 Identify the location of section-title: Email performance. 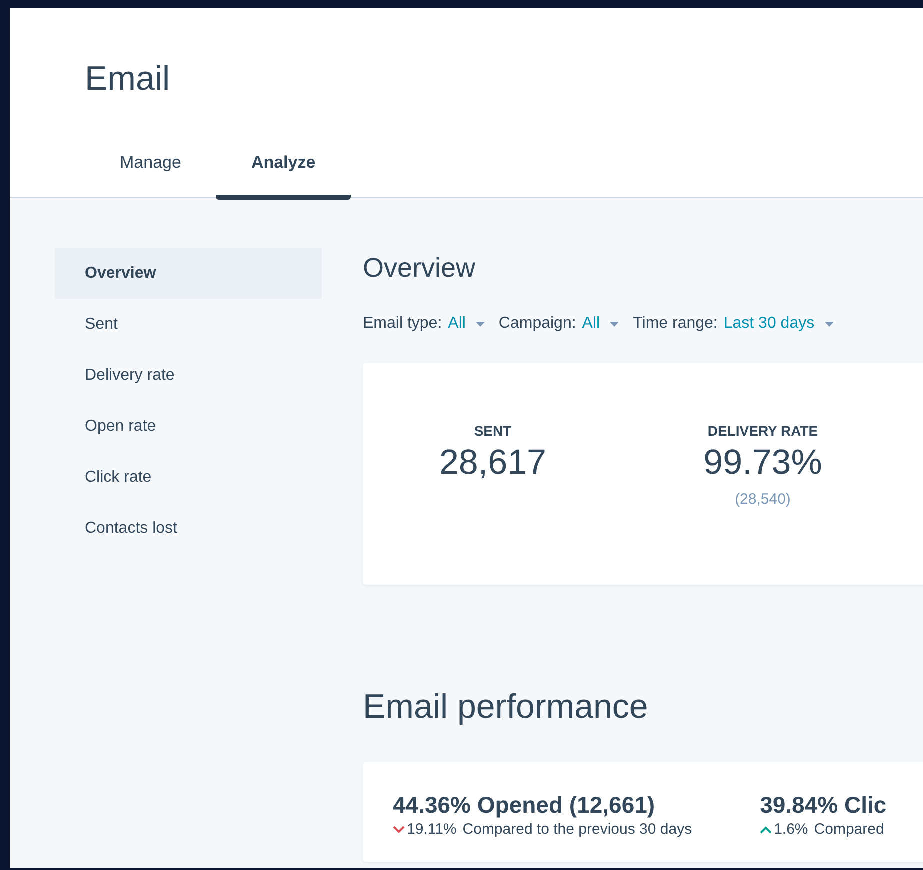
(506, 707).